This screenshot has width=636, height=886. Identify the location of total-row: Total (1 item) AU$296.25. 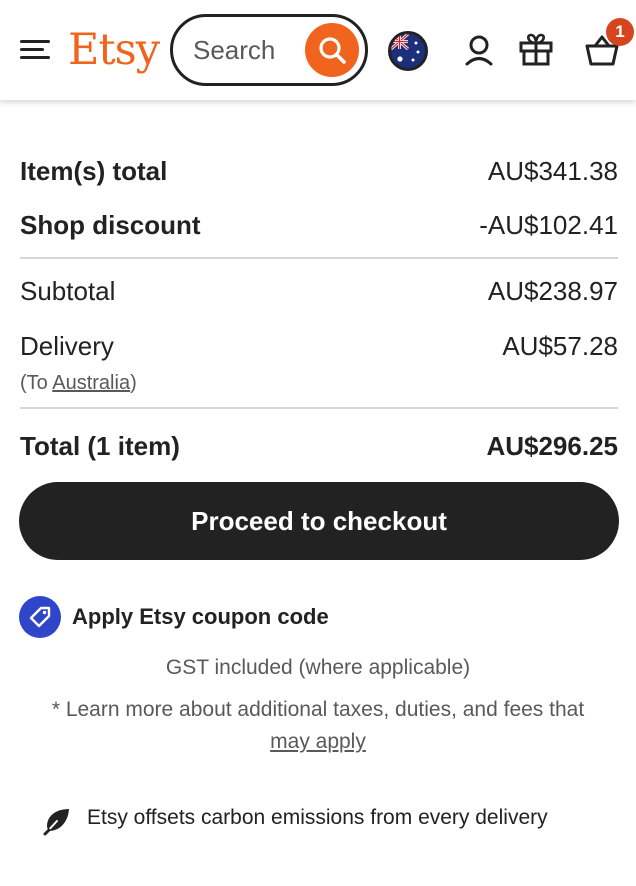
(319, 446).